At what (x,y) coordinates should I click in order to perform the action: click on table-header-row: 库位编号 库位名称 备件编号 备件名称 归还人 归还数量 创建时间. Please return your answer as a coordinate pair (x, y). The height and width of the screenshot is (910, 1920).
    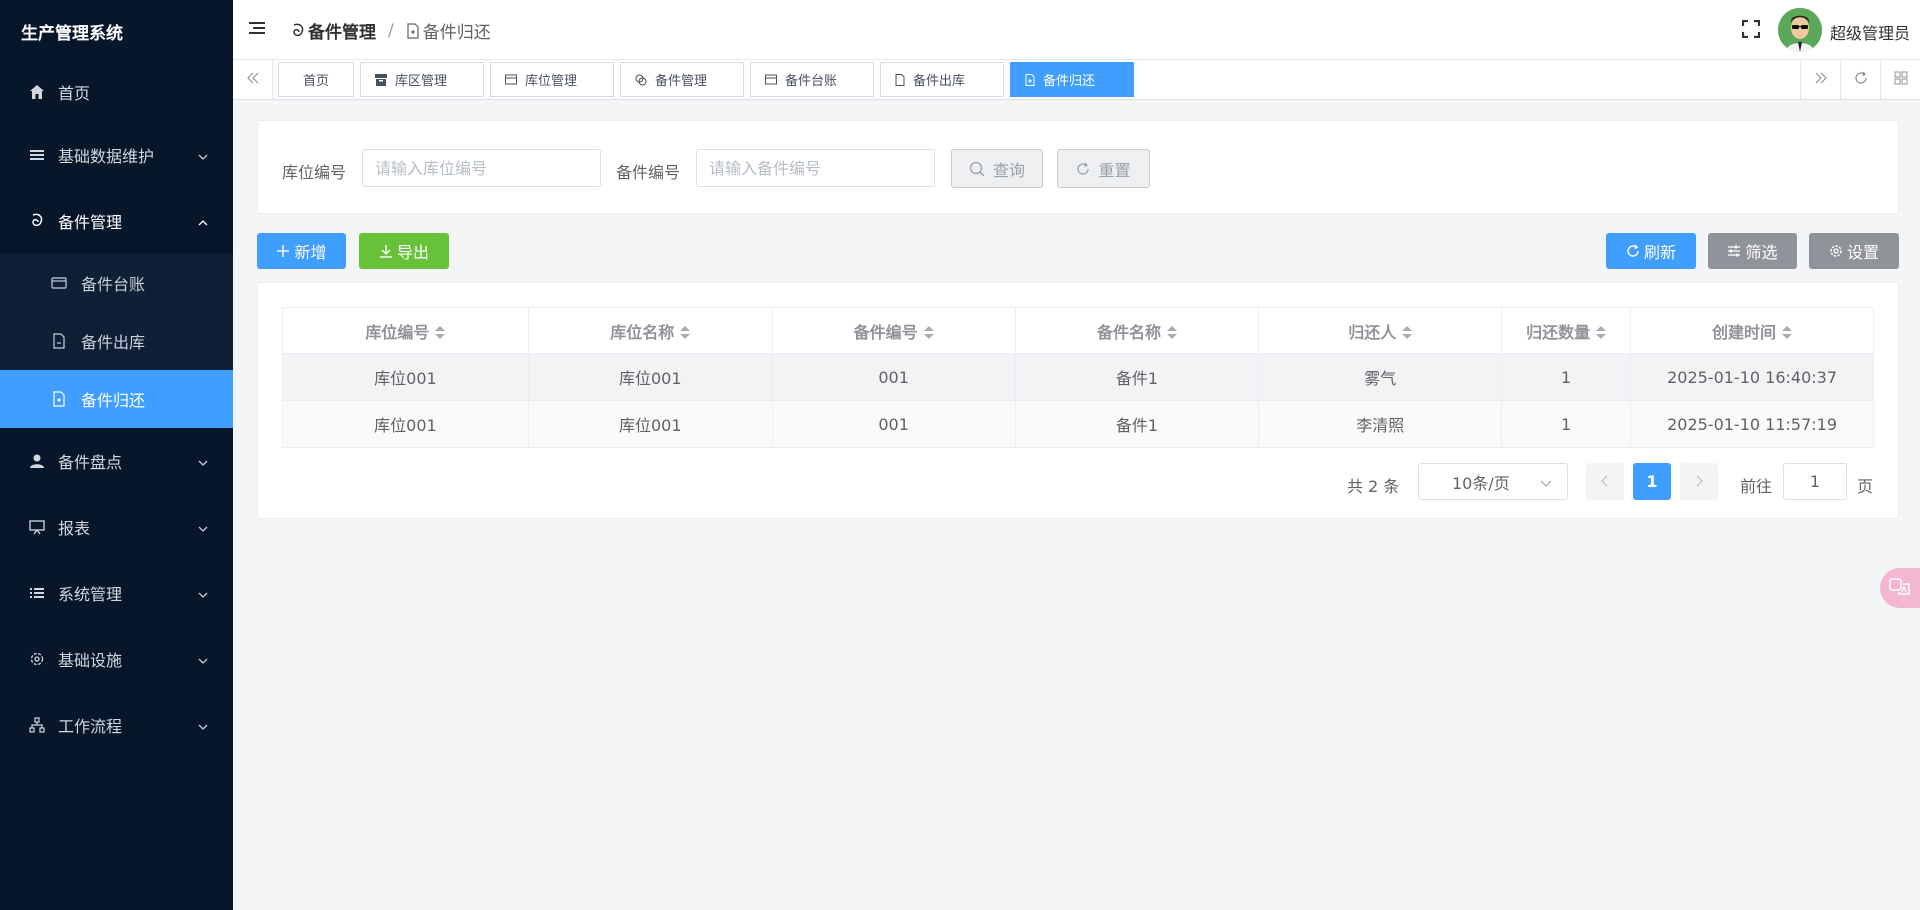
    Looking at the image, I should click on (1078, 330).